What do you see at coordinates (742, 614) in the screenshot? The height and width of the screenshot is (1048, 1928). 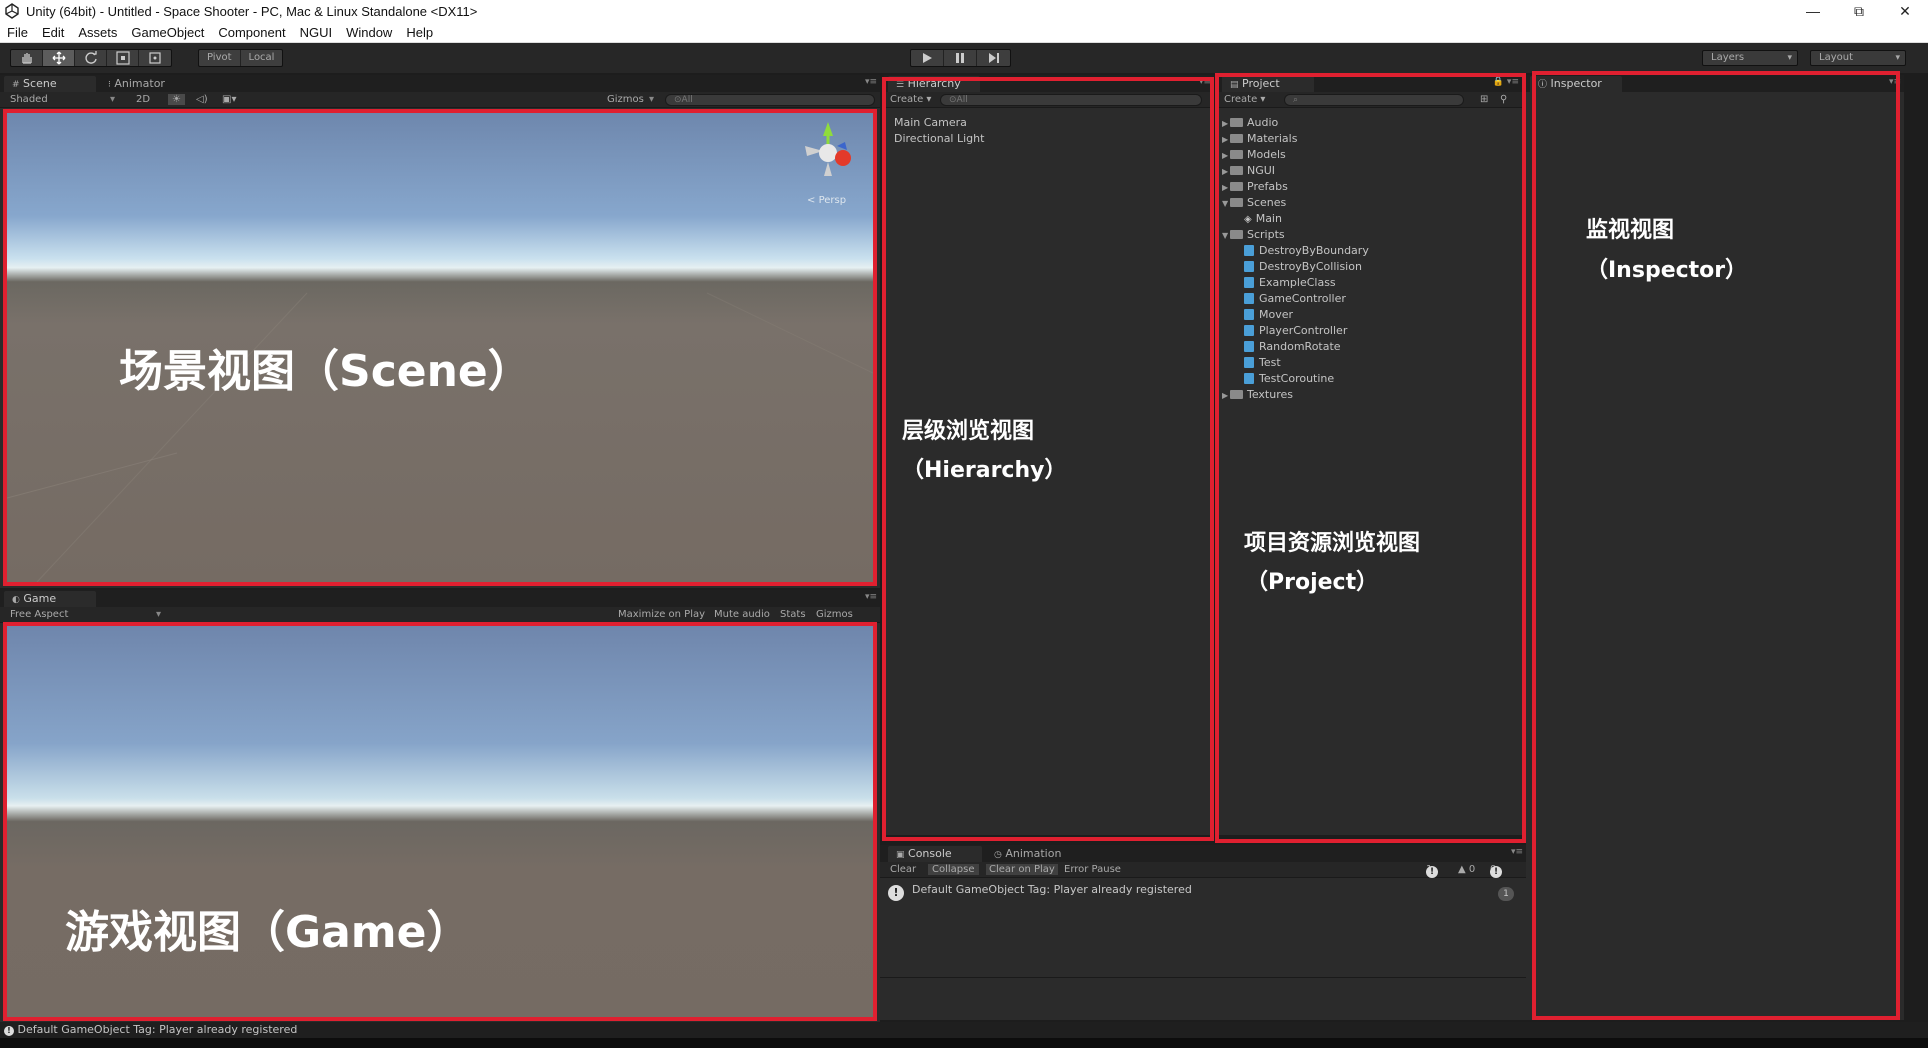 I see `mute-audio-toggle: Mute audio` at bounding box center [742, 614].